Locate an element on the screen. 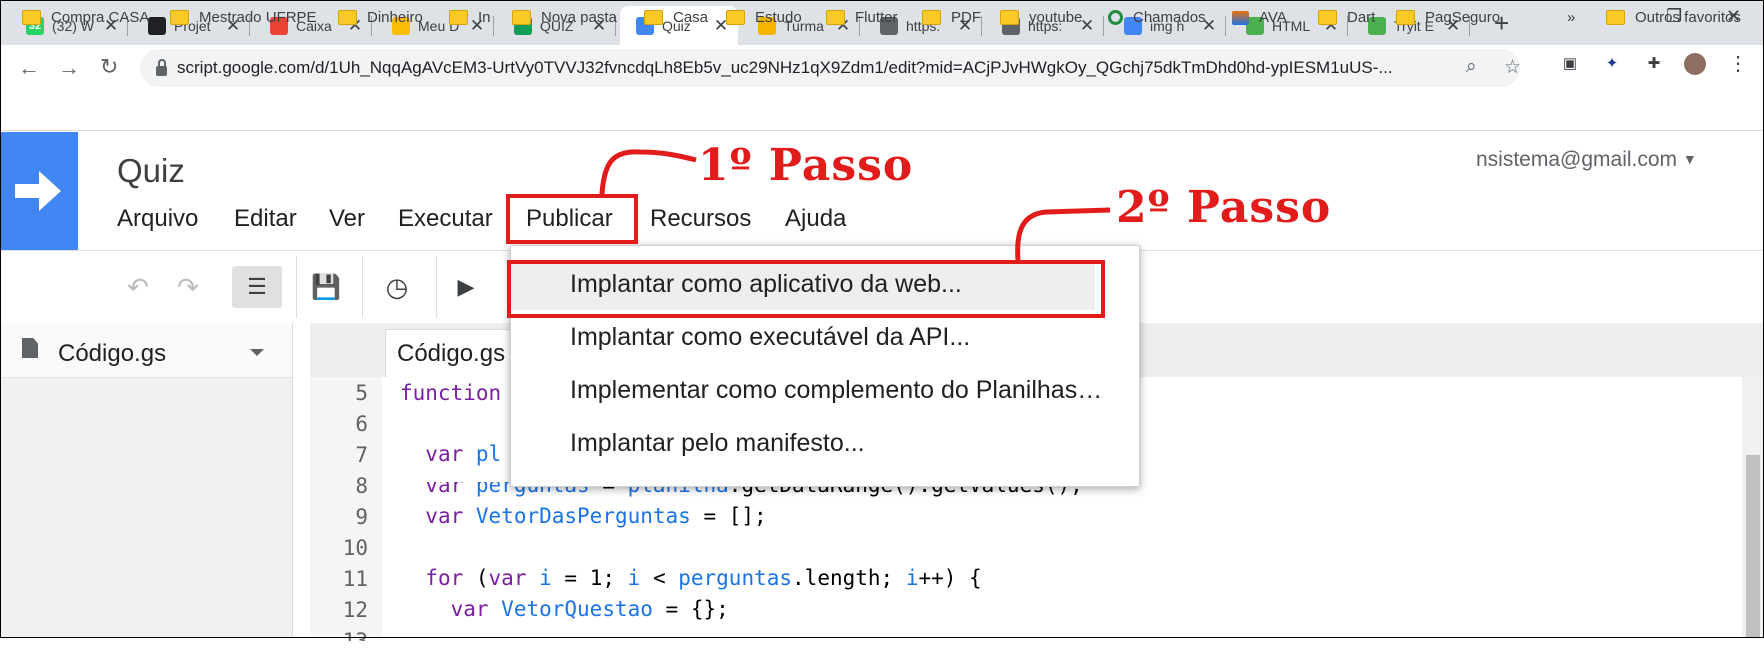 The image size is (1764, 653). step2-label: 2º Passo is located at coordinates (1224, 207).